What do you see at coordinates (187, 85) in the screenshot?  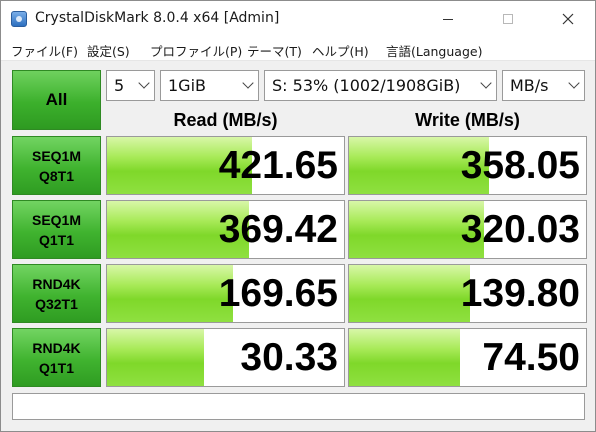 I see `test-size-value: 1GiB` at bounding box center [187, 85].